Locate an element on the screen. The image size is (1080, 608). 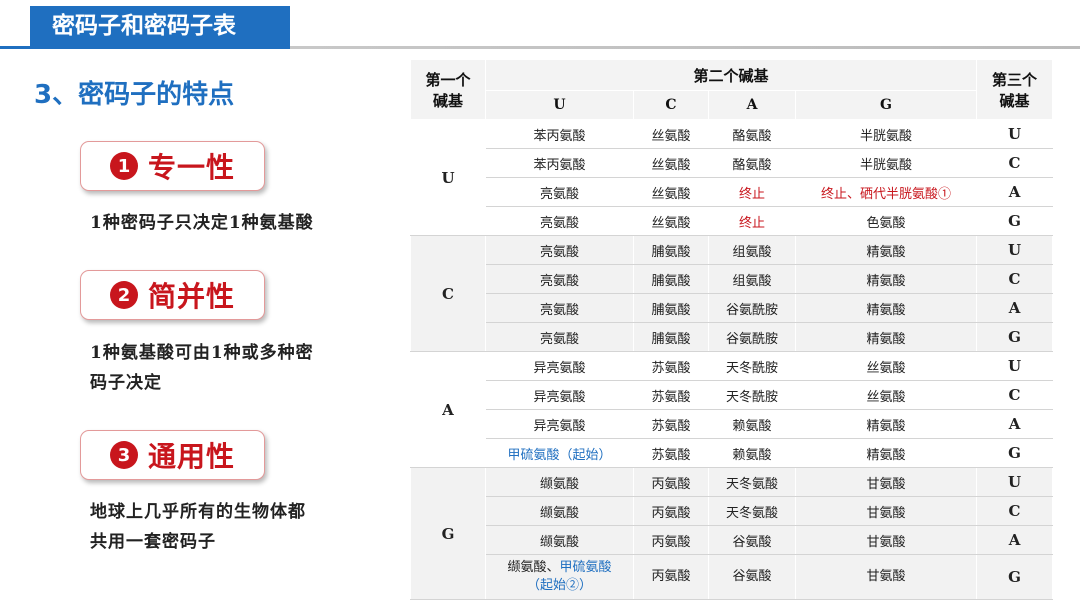
table-row: 甲硫氨酸（起始） 苏氨酸 赖氨酸 精氨酸 G is located at coordinates (732, 453).